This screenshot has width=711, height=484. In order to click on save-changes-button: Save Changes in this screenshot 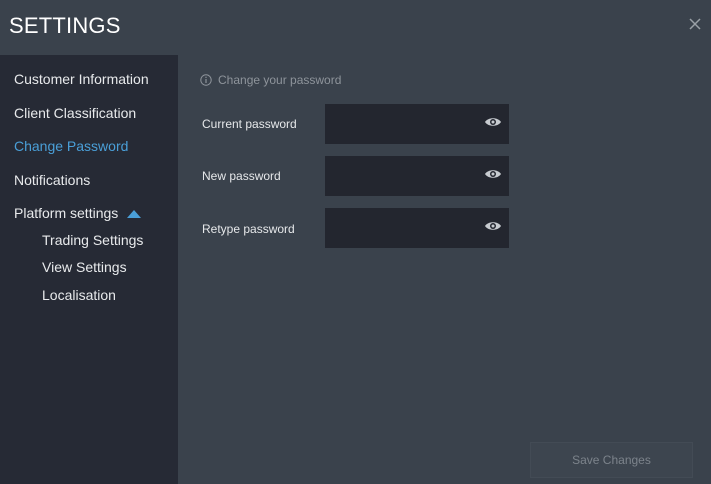, I will do `click(611, 460)`.